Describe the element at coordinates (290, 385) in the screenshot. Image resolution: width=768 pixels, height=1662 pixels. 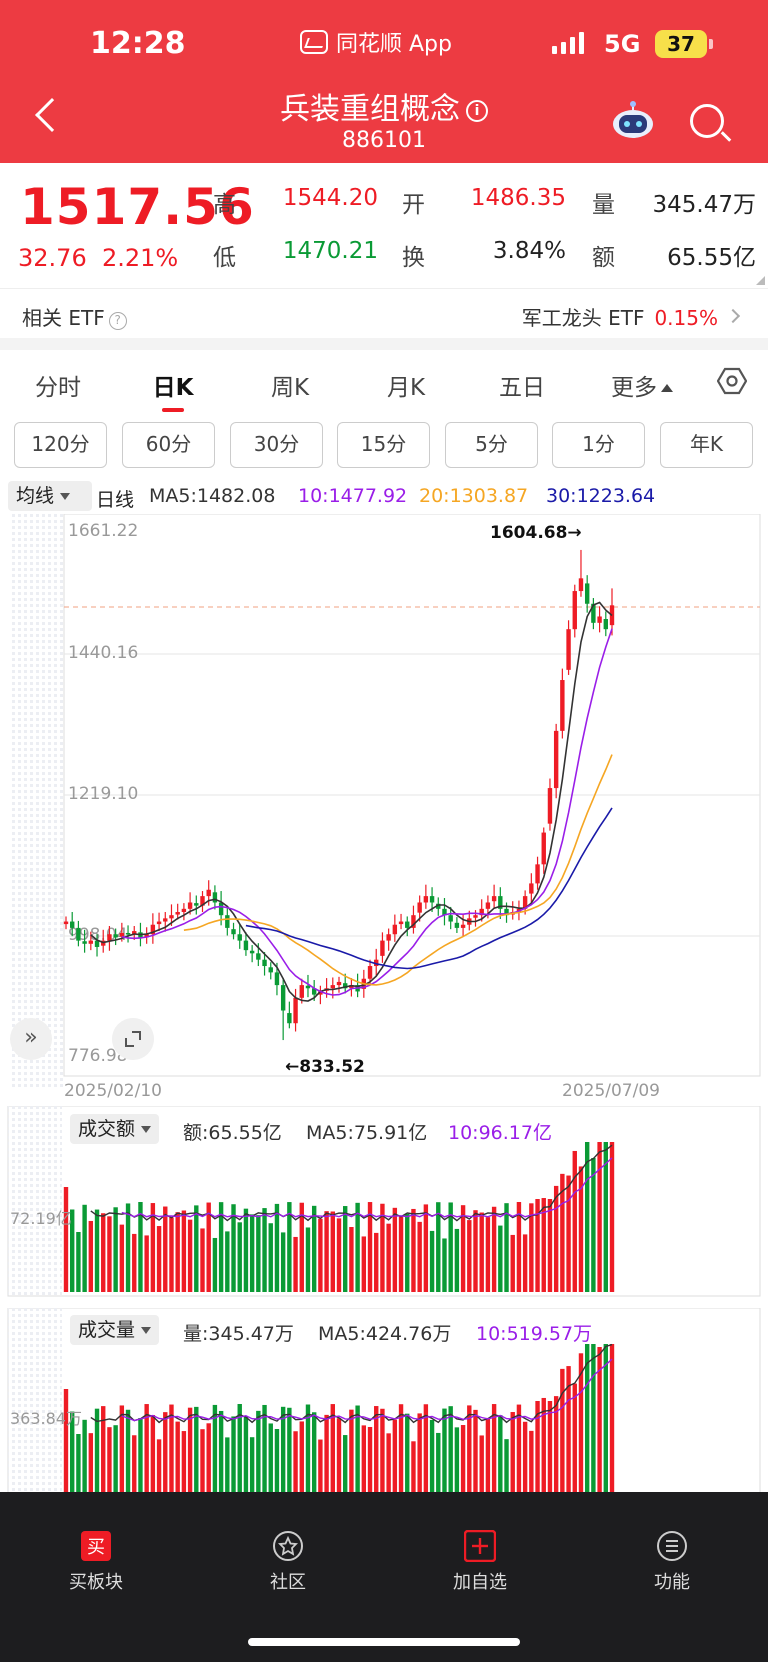
I see `tab-weekly-k: 周K` at that location.